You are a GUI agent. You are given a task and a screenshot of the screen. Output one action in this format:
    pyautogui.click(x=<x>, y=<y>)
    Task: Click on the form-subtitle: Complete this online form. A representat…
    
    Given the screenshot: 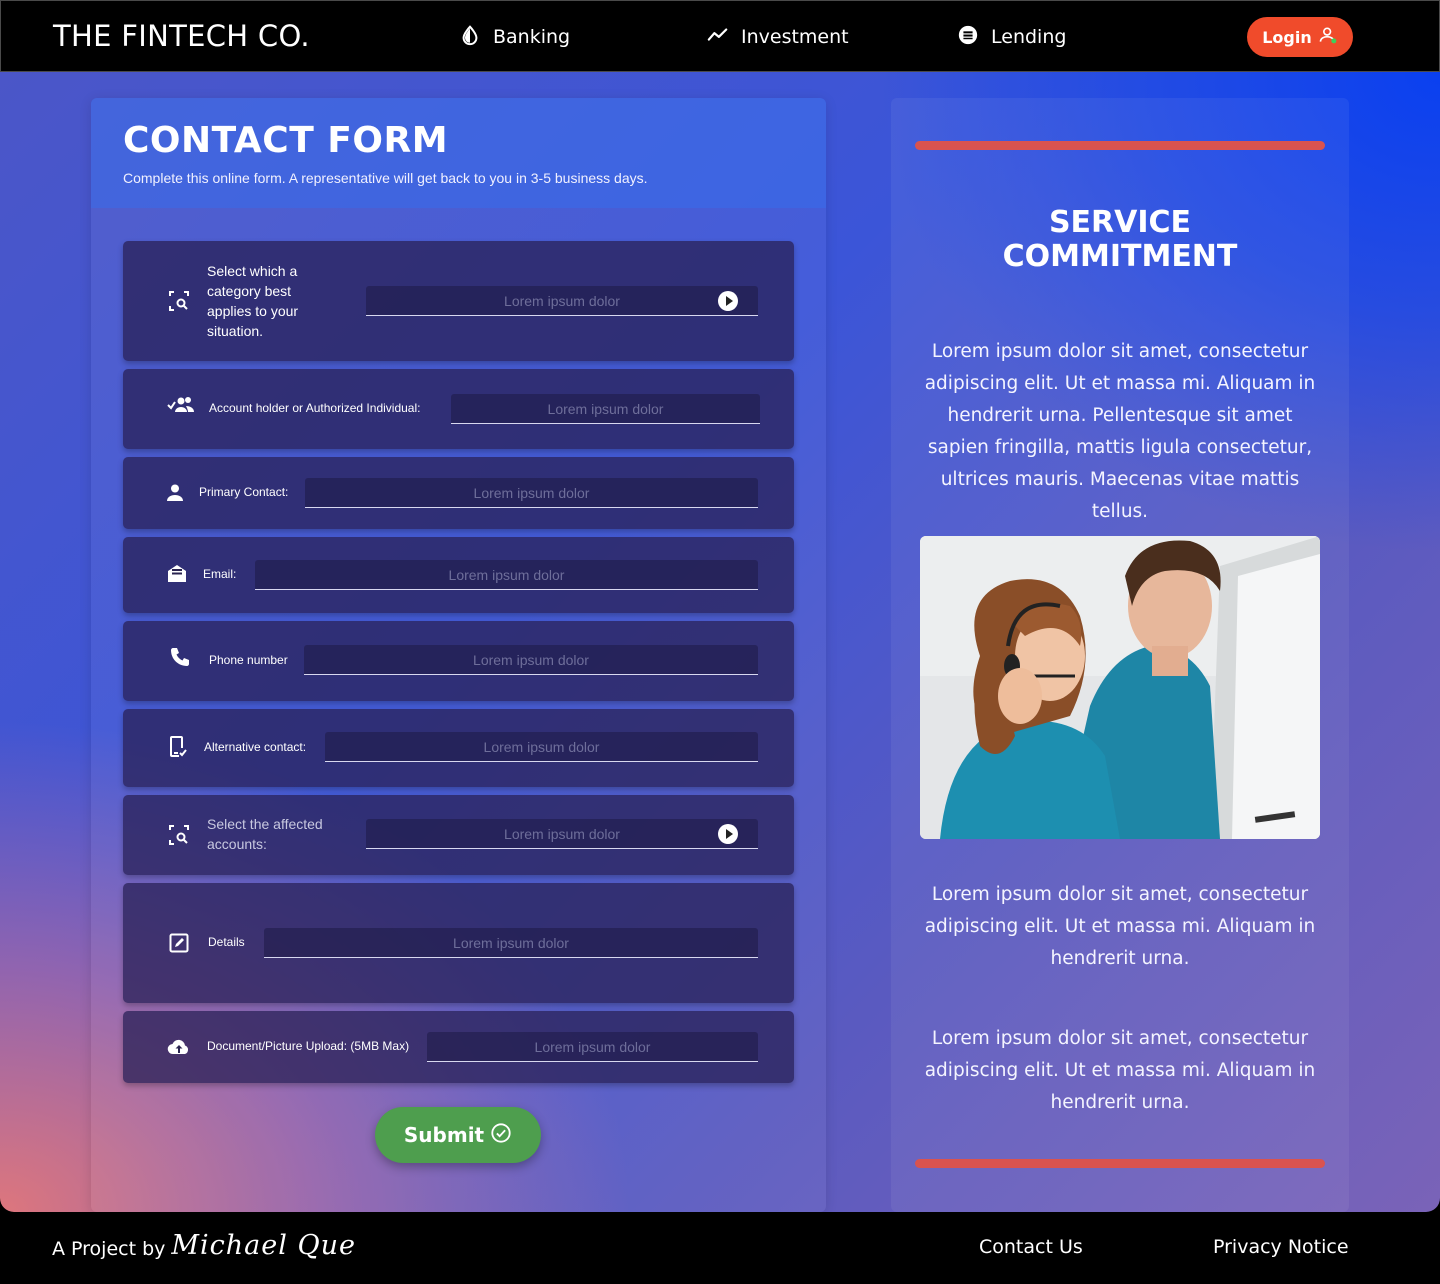 What is the action you would take?
    pyautogui.click(x=385, y=178)
    